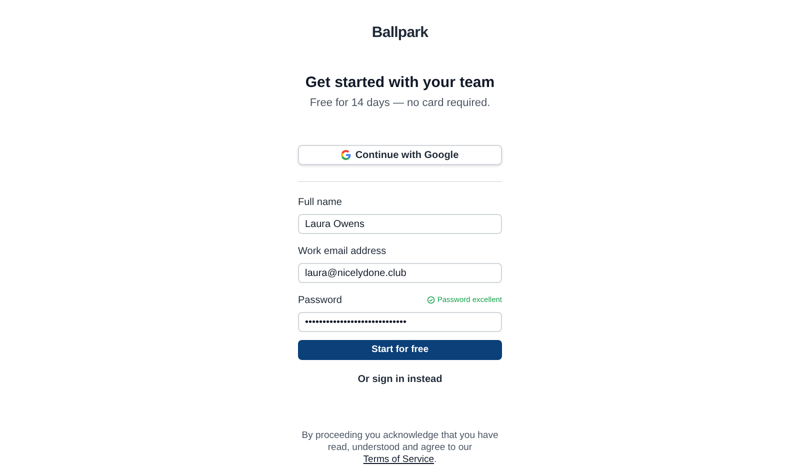 This screenshot has height=470, width=800. Describe the element at coordinates (400, 379) in the screenshot. I see `sign-in-link: Or sign in instead` at that location.